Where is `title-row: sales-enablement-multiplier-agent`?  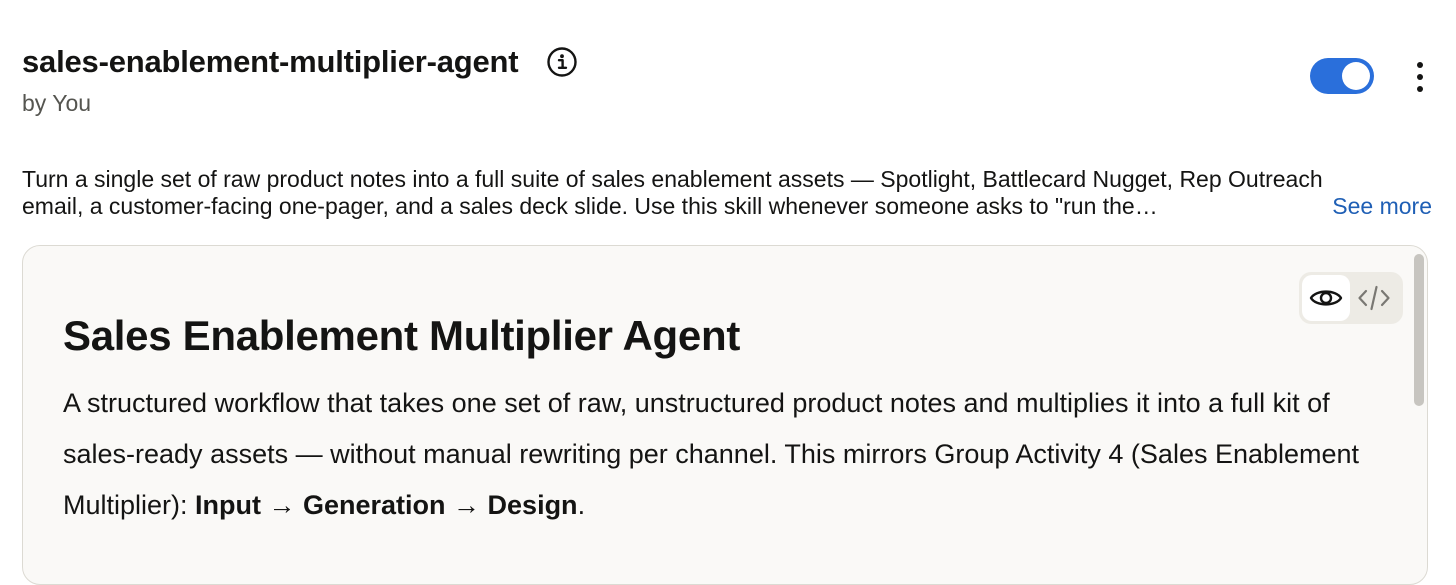
title-row: sales-enablement-multiplier-agent is located at coordinates (728, 62).